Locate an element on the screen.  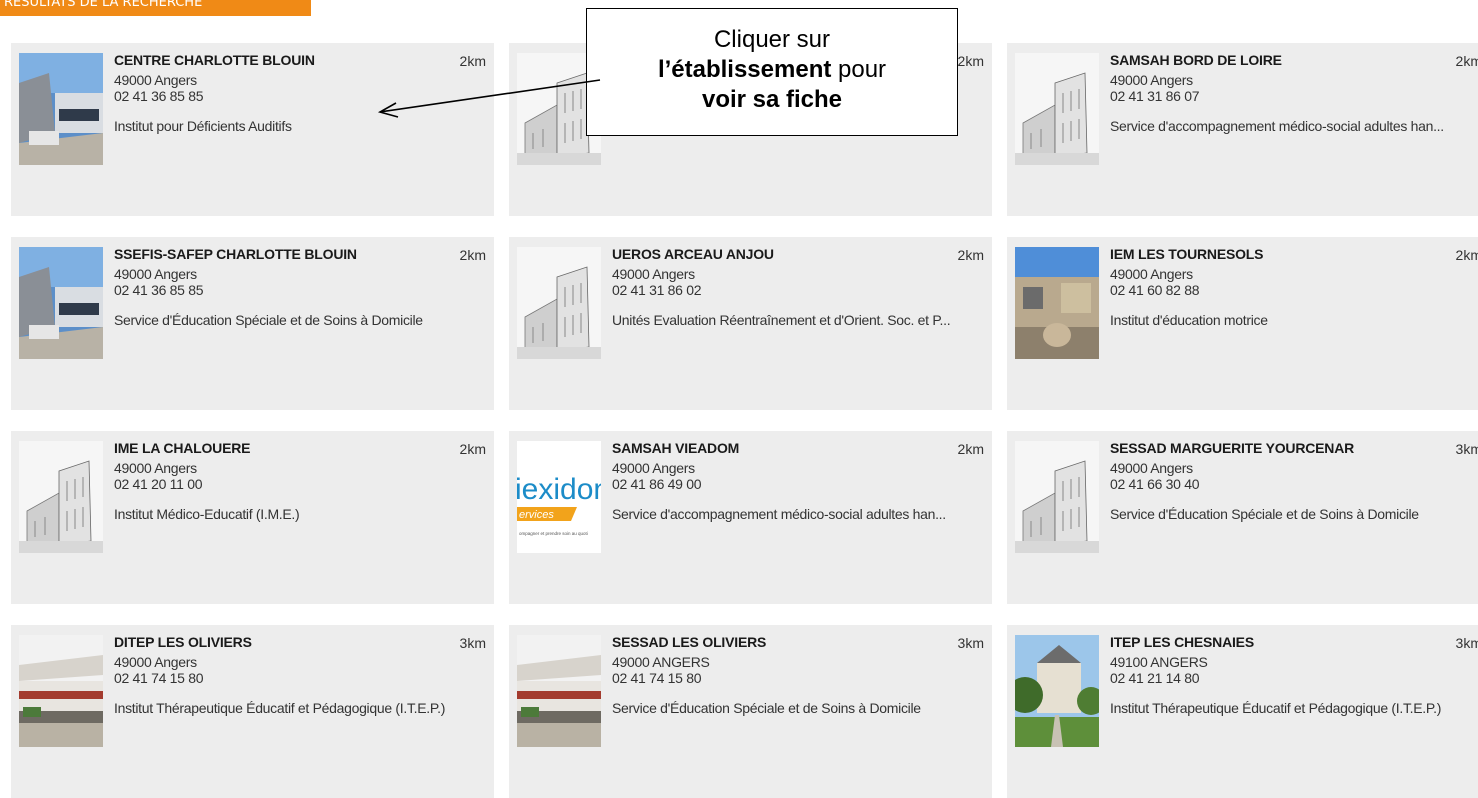
logo-tagline: ervices is located at coordinates (536, 515).